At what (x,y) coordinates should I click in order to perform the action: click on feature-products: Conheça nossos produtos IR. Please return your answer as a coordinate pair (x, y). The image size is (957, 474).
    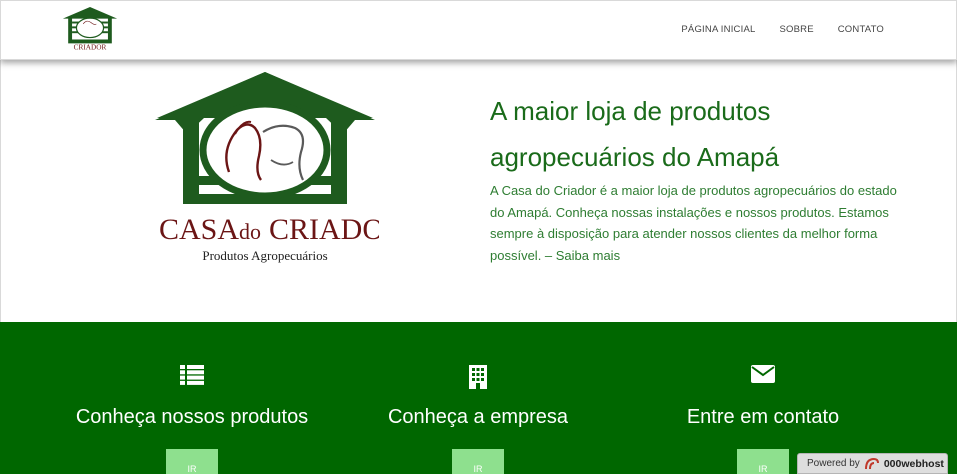
    Looking at the image, I should click on (192, 398).